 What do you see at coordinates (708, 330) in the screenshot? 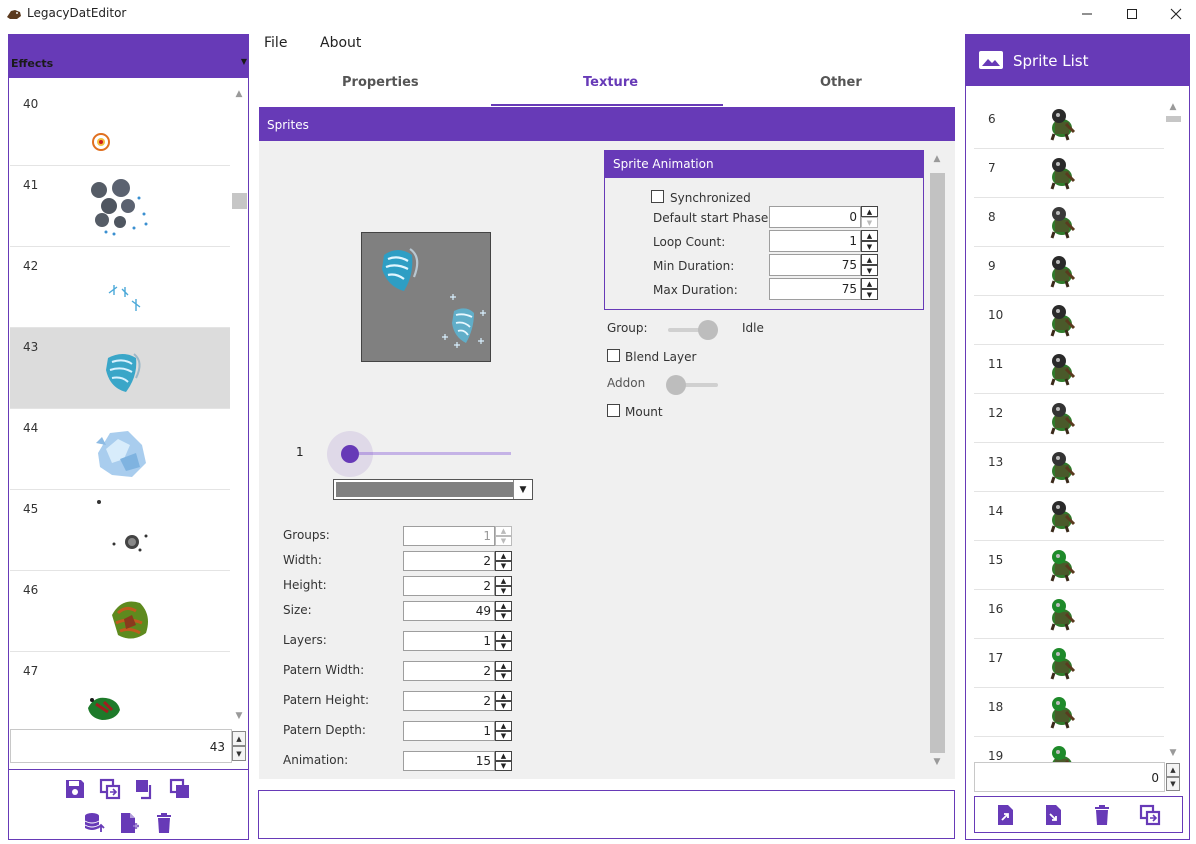
I see `group-toggle-thumb` at bounding box center [708, 330].